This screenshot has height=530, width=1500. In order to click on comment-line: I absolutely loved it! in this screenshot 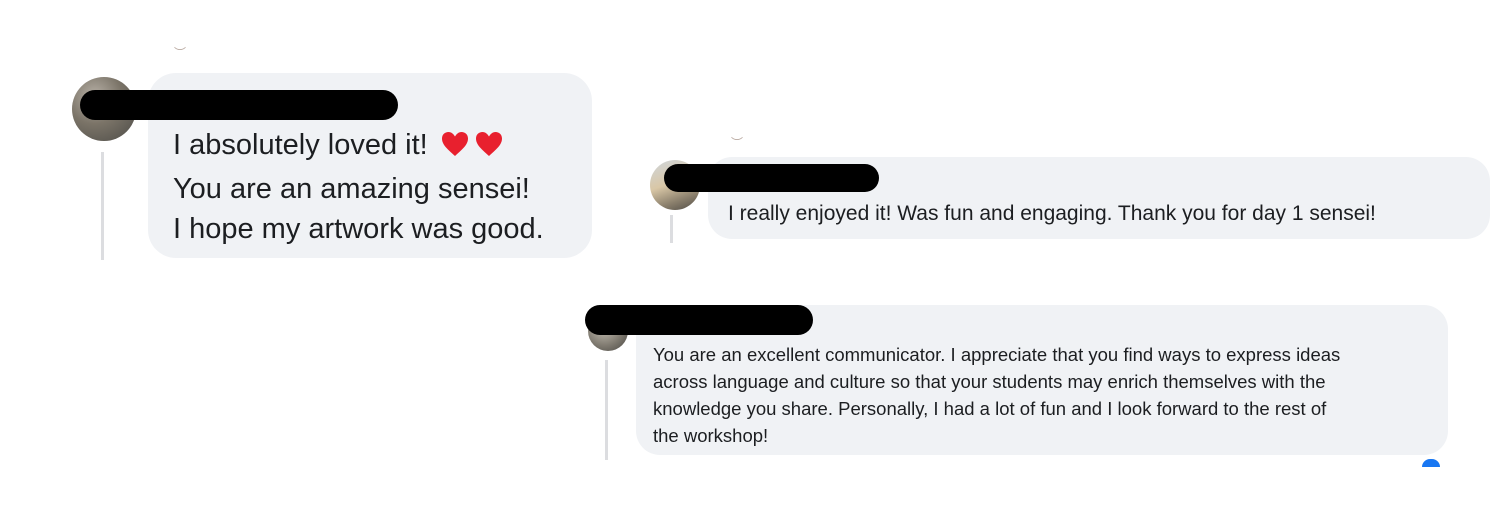, I will do `click(358, 147)`.